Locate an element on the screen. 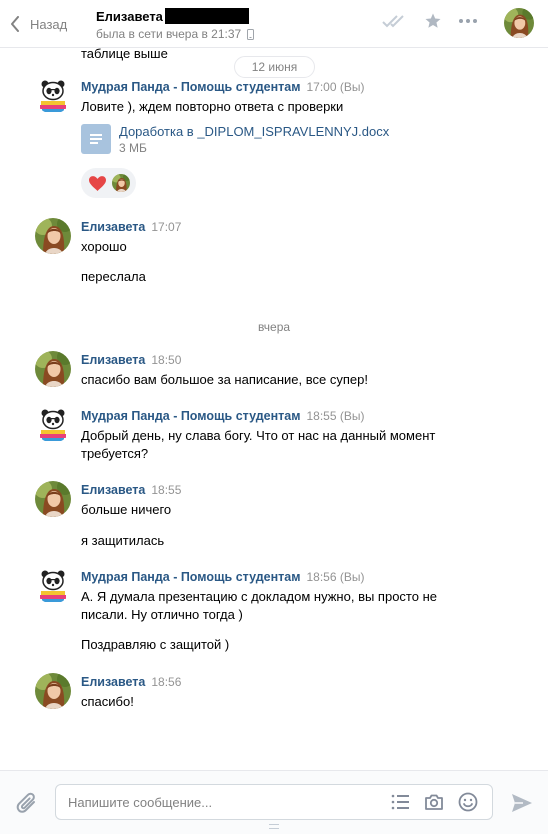 This screenshot has width=548, height=834. redaction-bar is located at coordinates (206, 16).